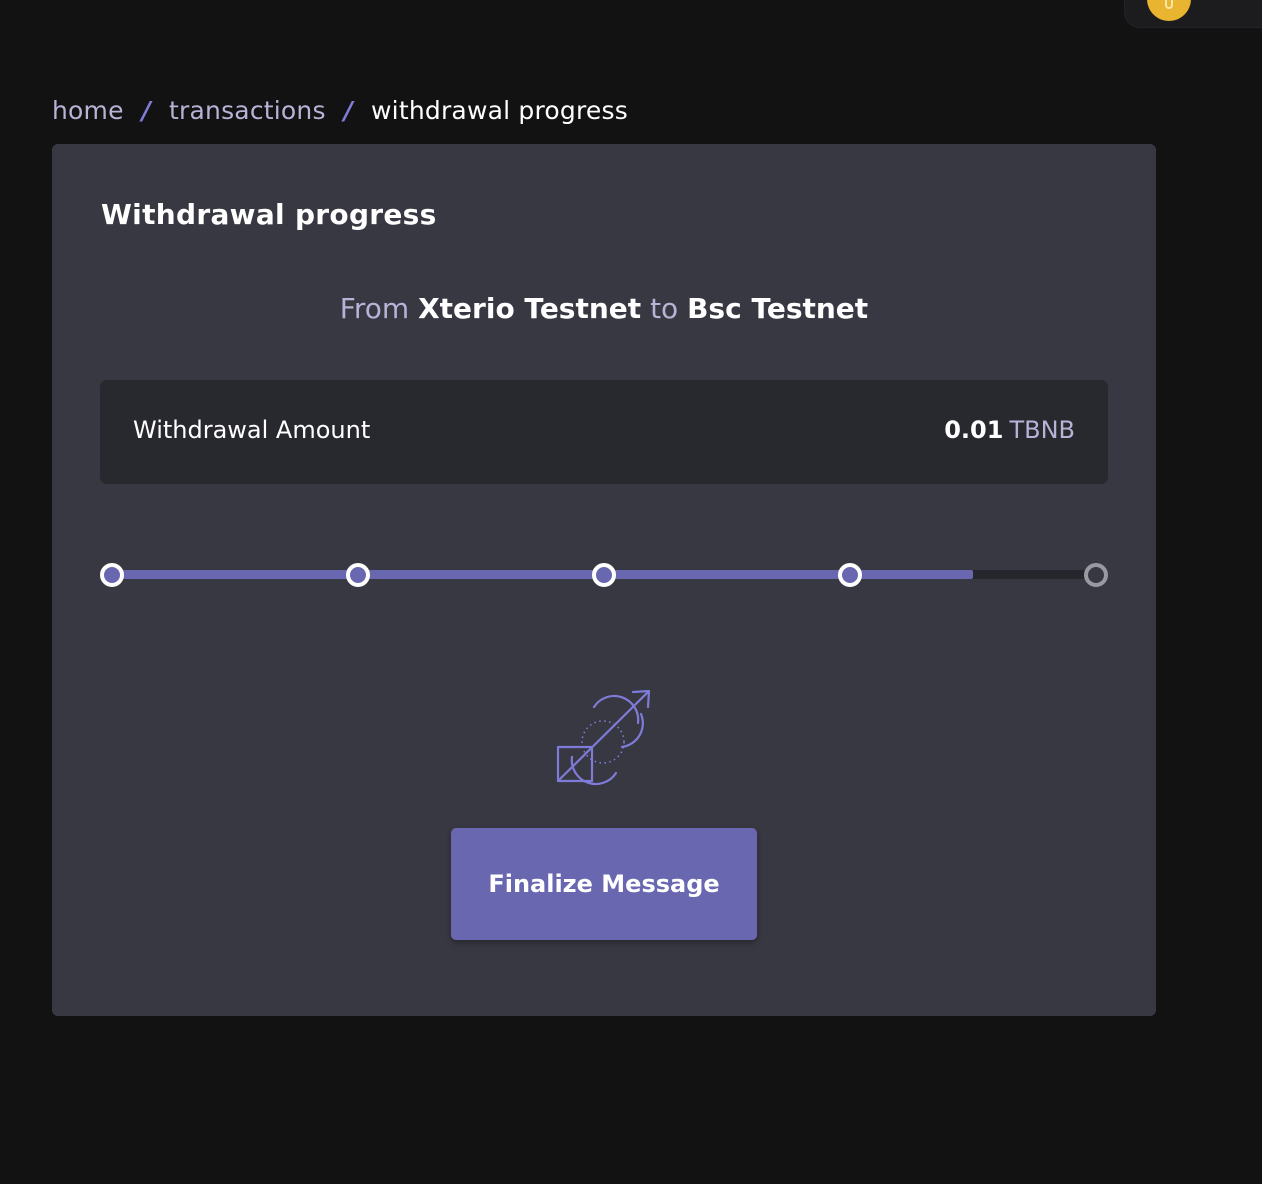  I want to click on breadcrumb-home: home, so click(88, 110).